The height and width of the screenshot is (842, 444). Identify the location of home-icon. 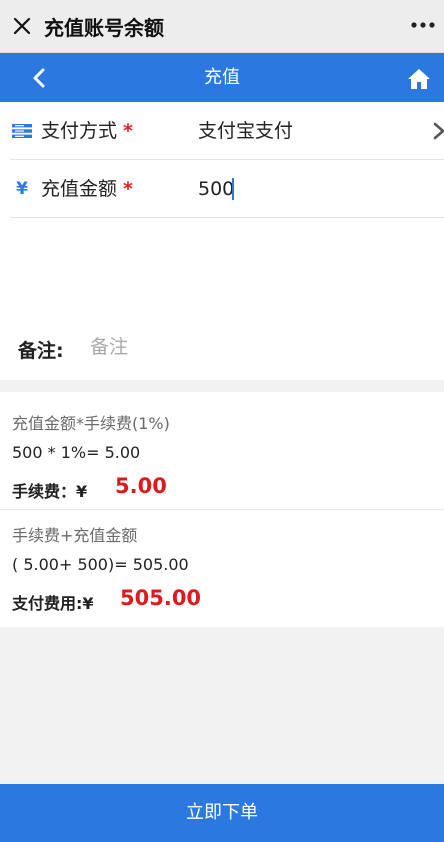
(419, 79).